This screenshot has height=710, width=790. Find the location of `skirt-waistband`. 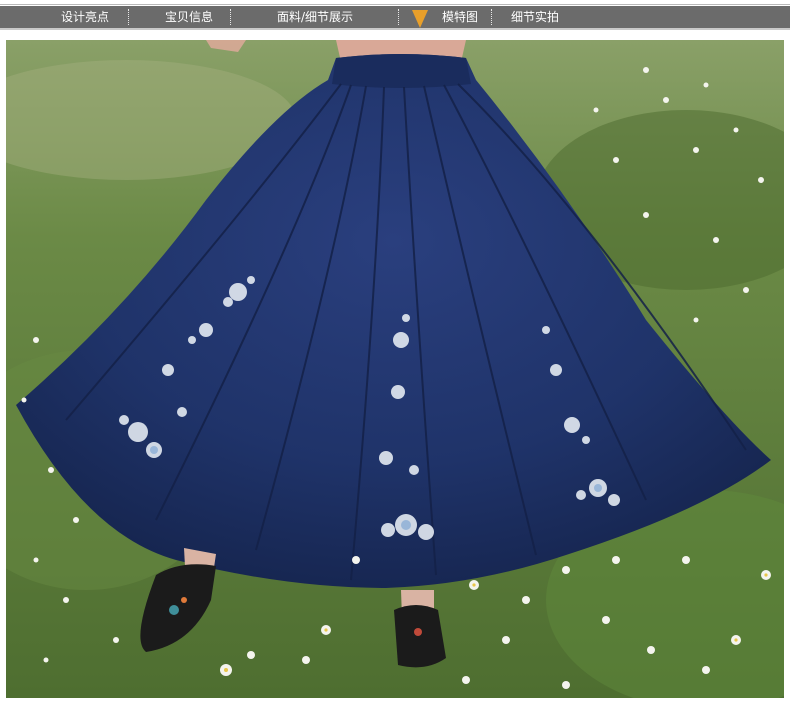

skirt-waistband is located at coordinates (401, 71).